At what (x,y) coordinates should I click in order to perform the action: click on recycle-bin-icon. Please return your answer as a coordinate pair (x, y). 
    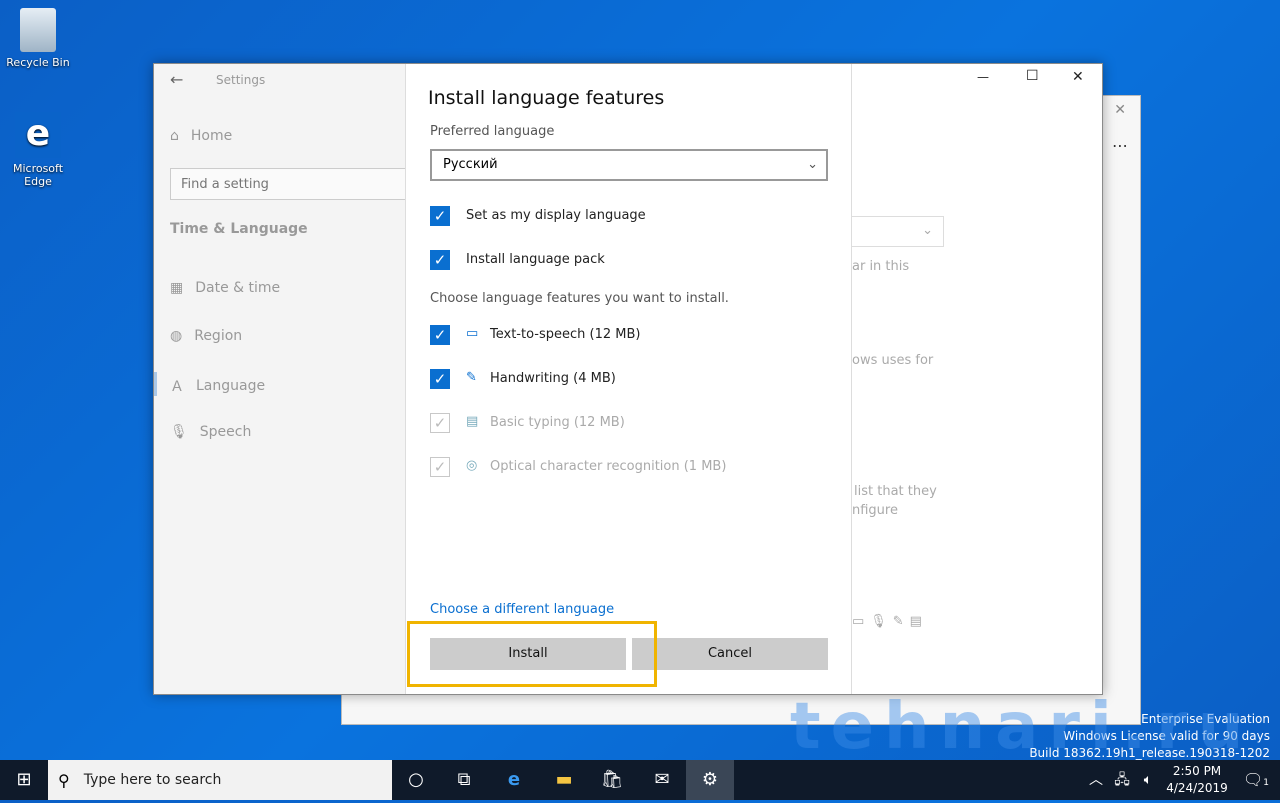
    Looking at the image, I should click on (38, 30).